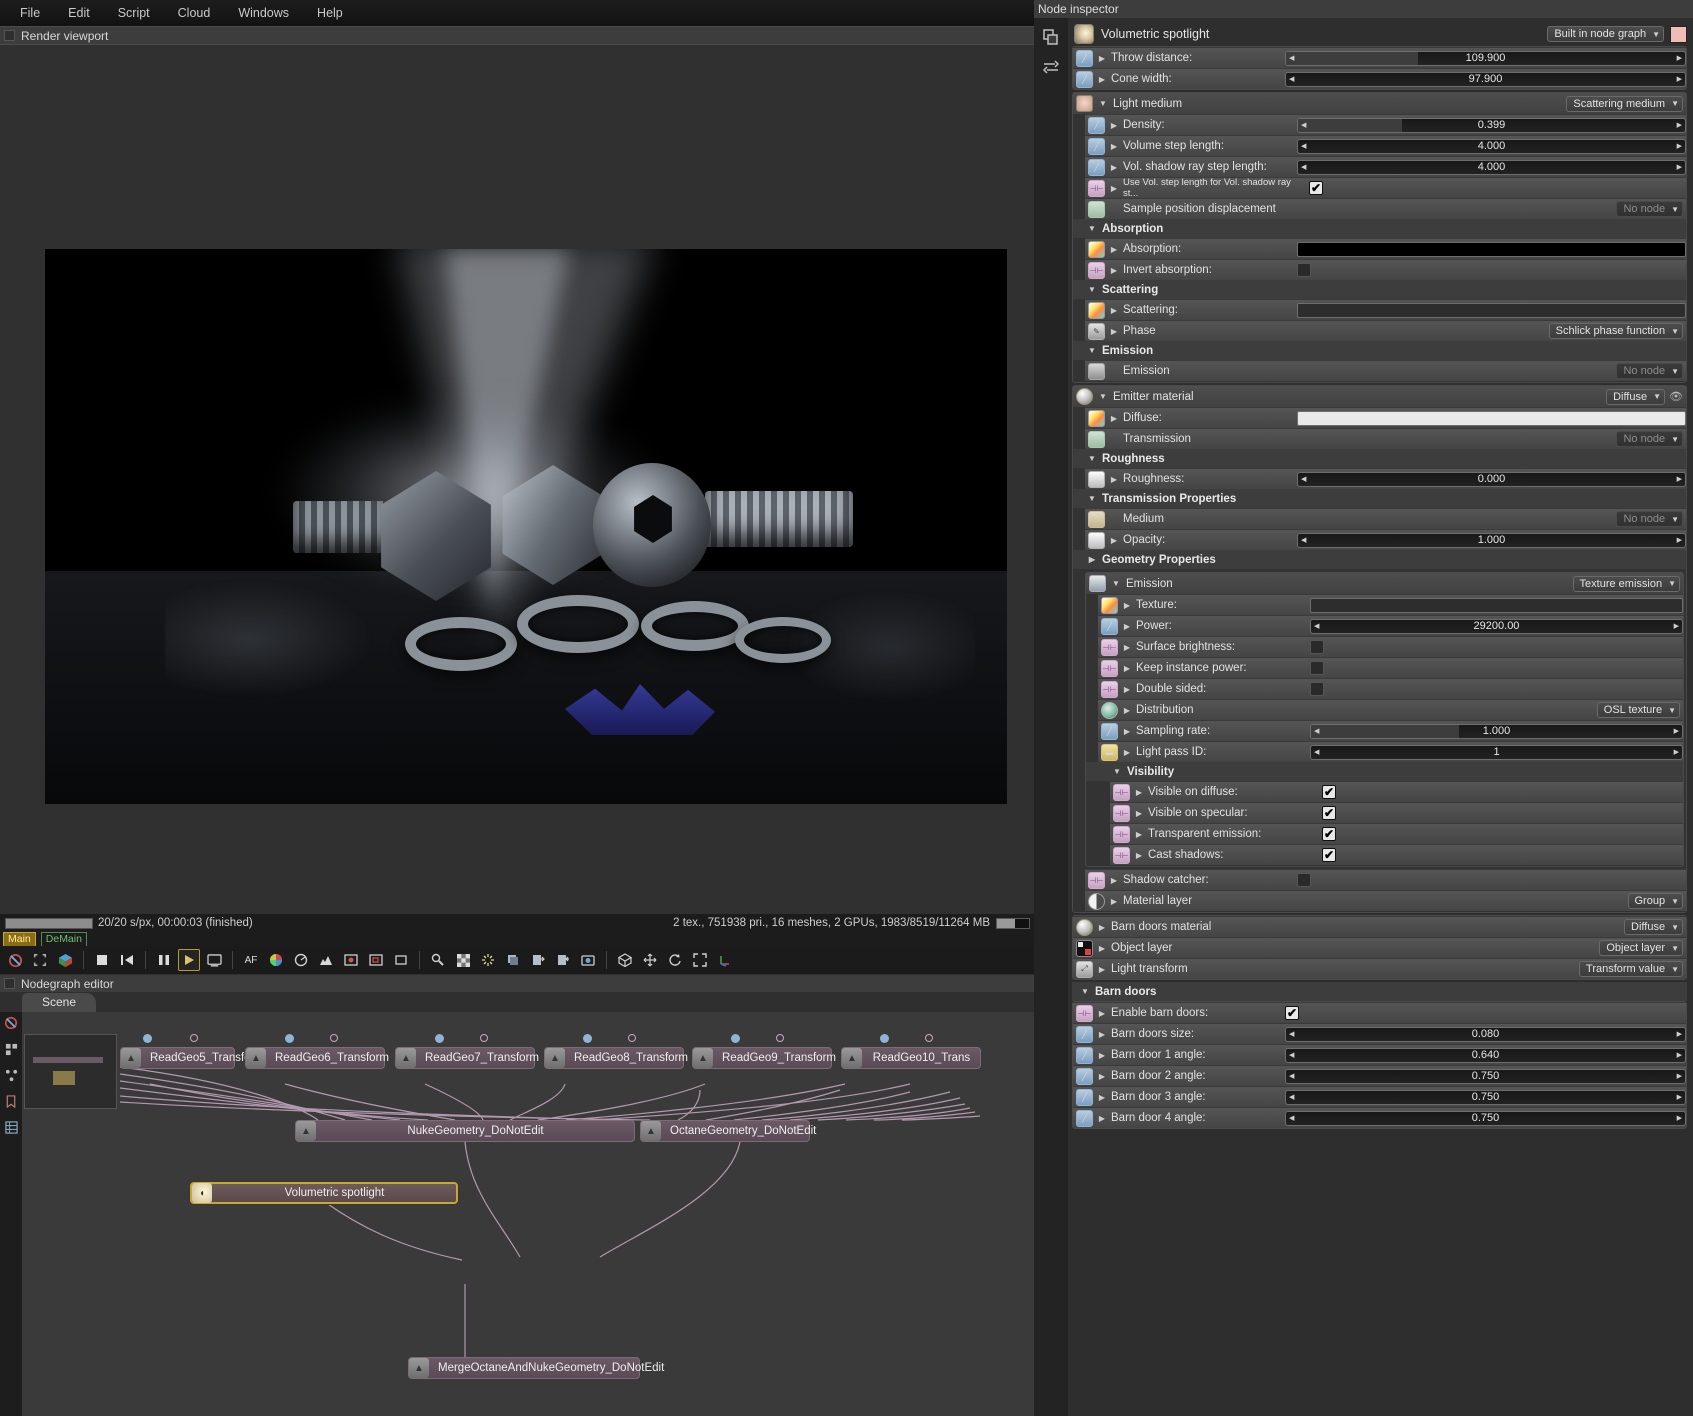 This screenshot has width=1693, height=1416. I want to click on axis-icon, so click(725, 960).